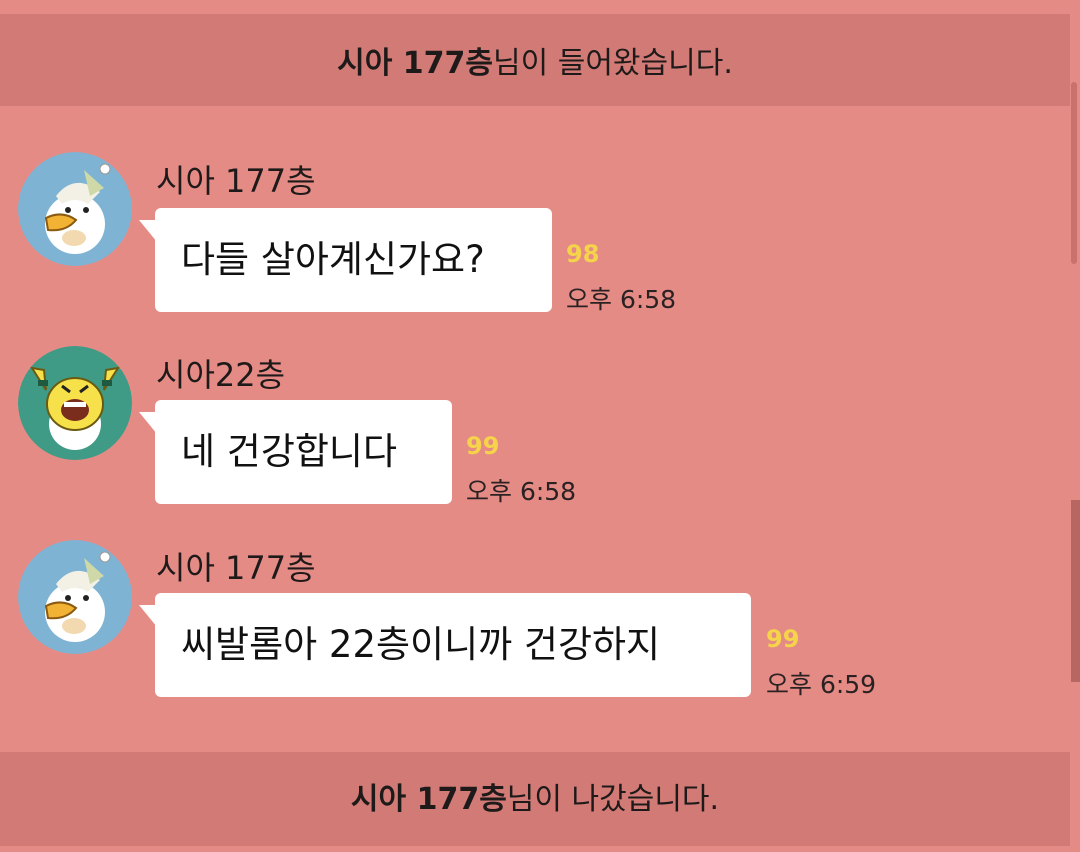 Image resolution: width=1080 pixels, height=852 pixels. What do you see at coordinates (613, 63) in the screenshot?
I see `enter-notice-text: 님이 들어왔습니다.` at bounding box center [613, 63].